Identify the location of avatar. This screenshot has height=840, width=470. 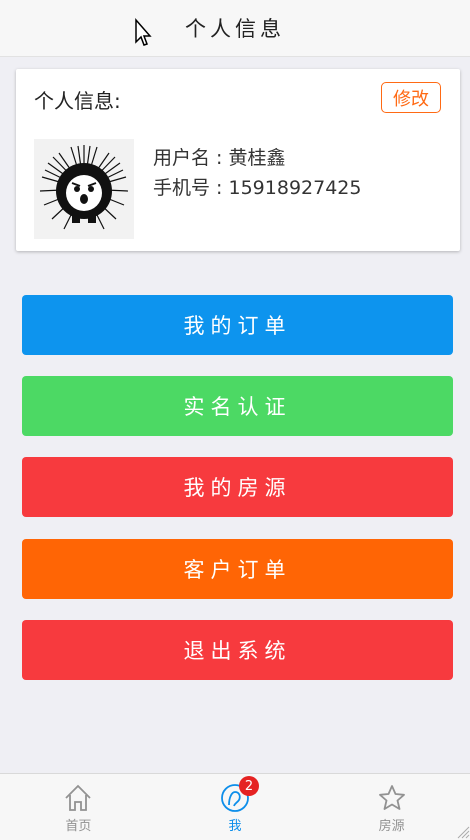
(84, 189).